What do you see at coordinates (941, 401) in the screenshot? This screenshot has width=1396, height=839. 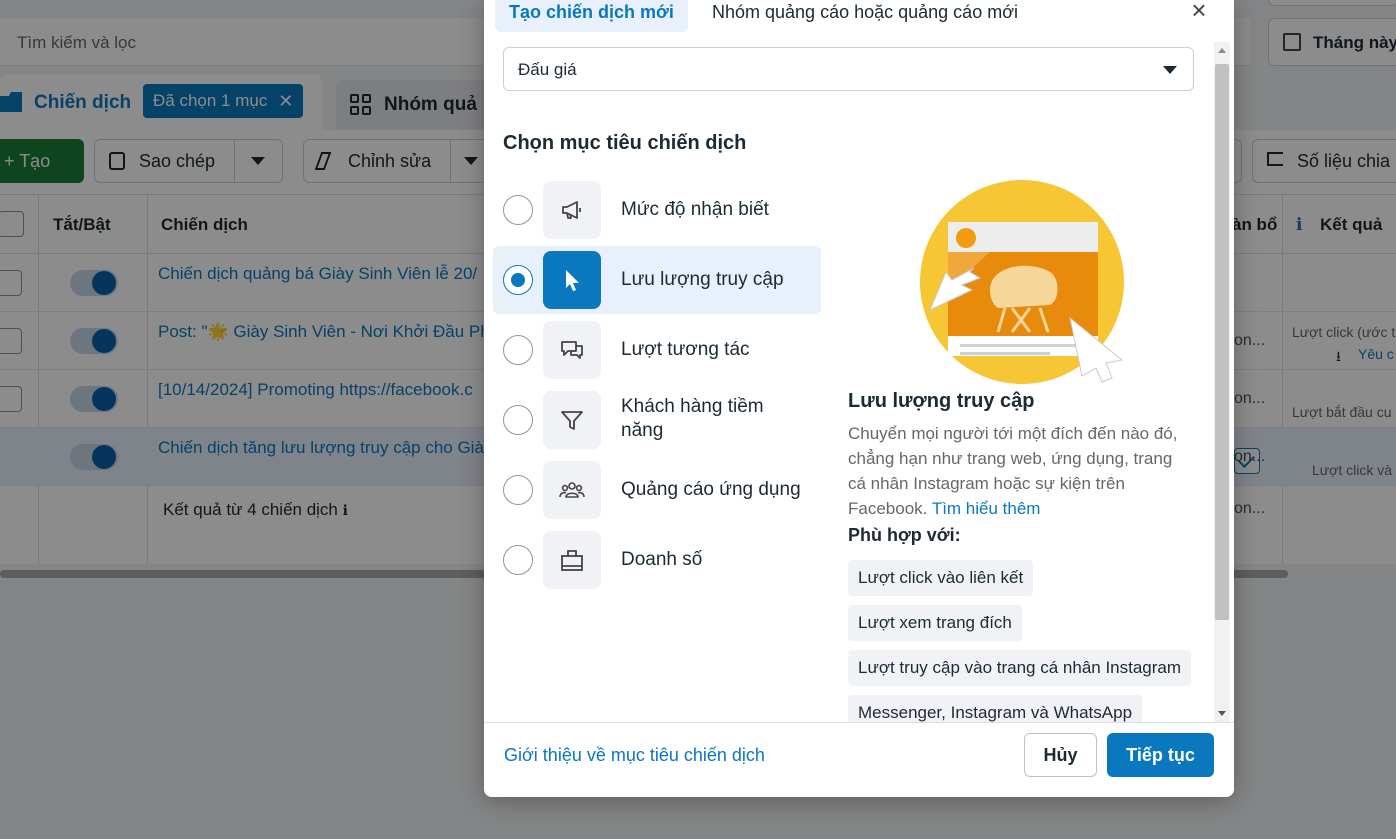 I see `objective-detail-title: Lưu lượng truy cập` at bounding box center [941, 401].